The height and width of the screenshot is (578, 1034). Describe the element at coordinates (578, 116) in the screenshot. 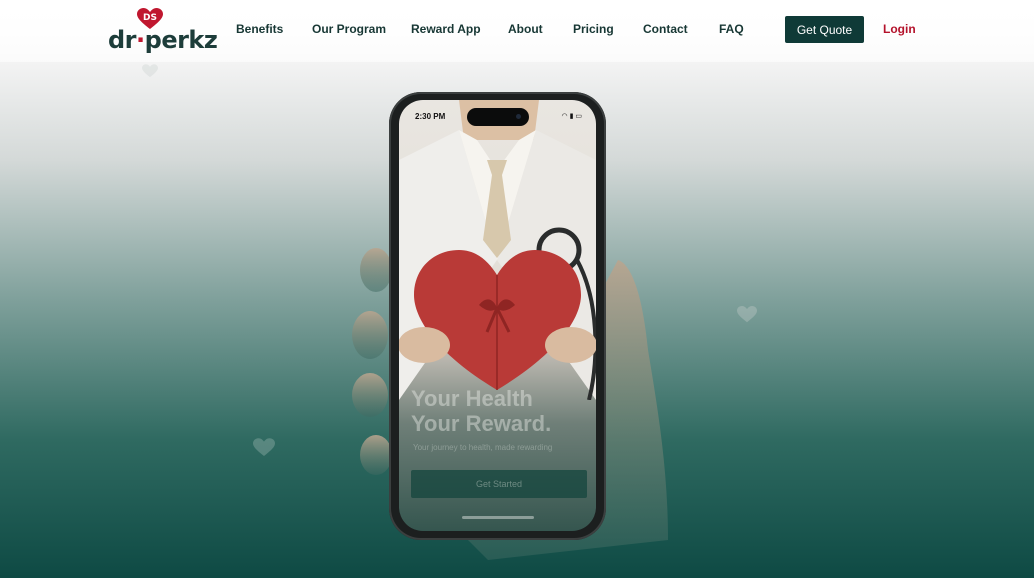

I see `battery-icon: ▭` at that location.